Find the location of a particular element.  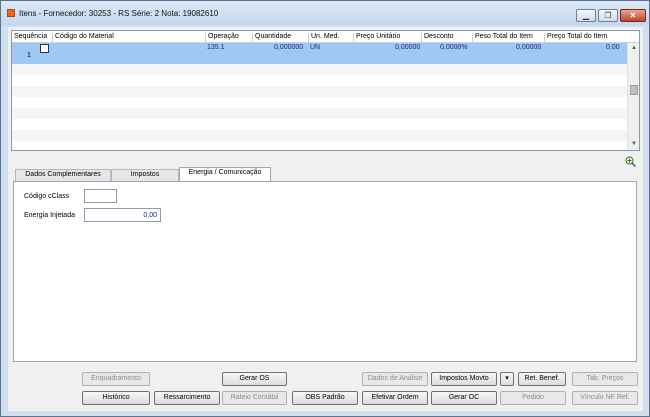

col-quantidade: Quantidade is located at coordinates (271, 38).